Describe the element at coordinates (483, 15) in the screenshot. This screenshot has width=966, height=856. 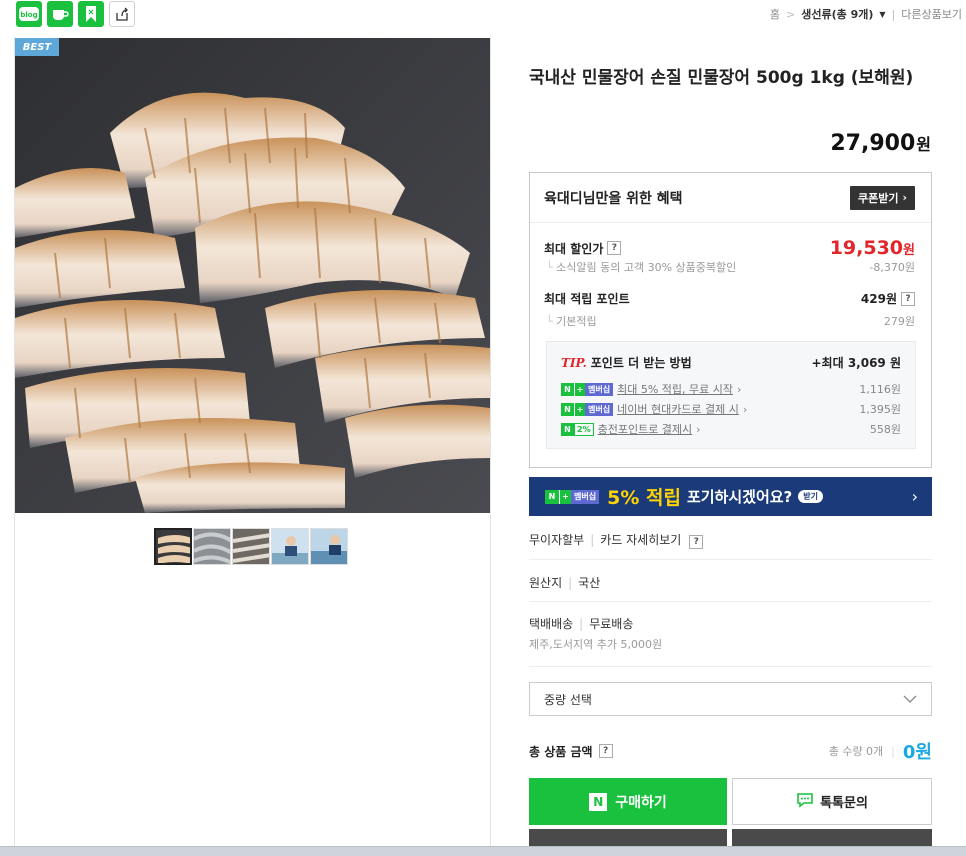
I see `top-bar: blog 홈 > 생선류(총 9개) ▼ | 다른상품보기` at that location.